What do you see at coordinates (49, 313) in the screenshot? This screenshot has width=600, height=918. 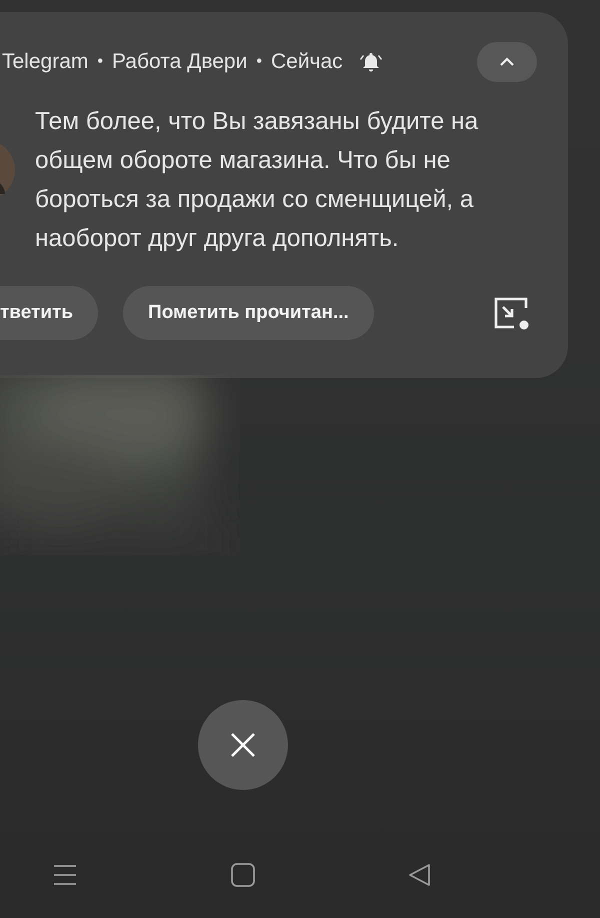 I see `reply-button: тветить` at bounding box center [49, 313].